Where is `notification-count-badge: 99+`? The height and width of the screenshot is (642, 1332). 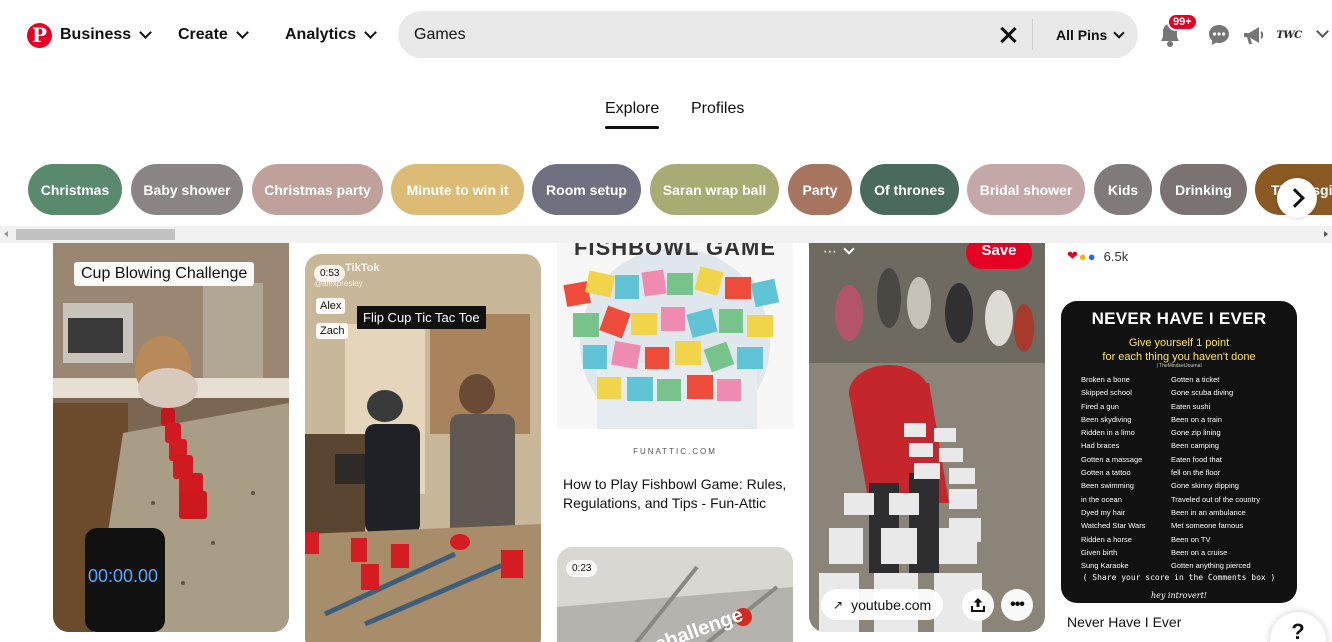 notification-count-badge: 99+ is located at coordinates (1182, 22).